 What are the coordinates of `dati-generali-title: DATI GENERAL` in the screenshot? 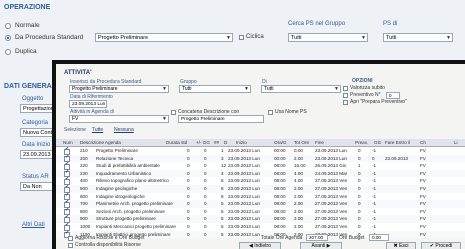 It's located at (30, 86).